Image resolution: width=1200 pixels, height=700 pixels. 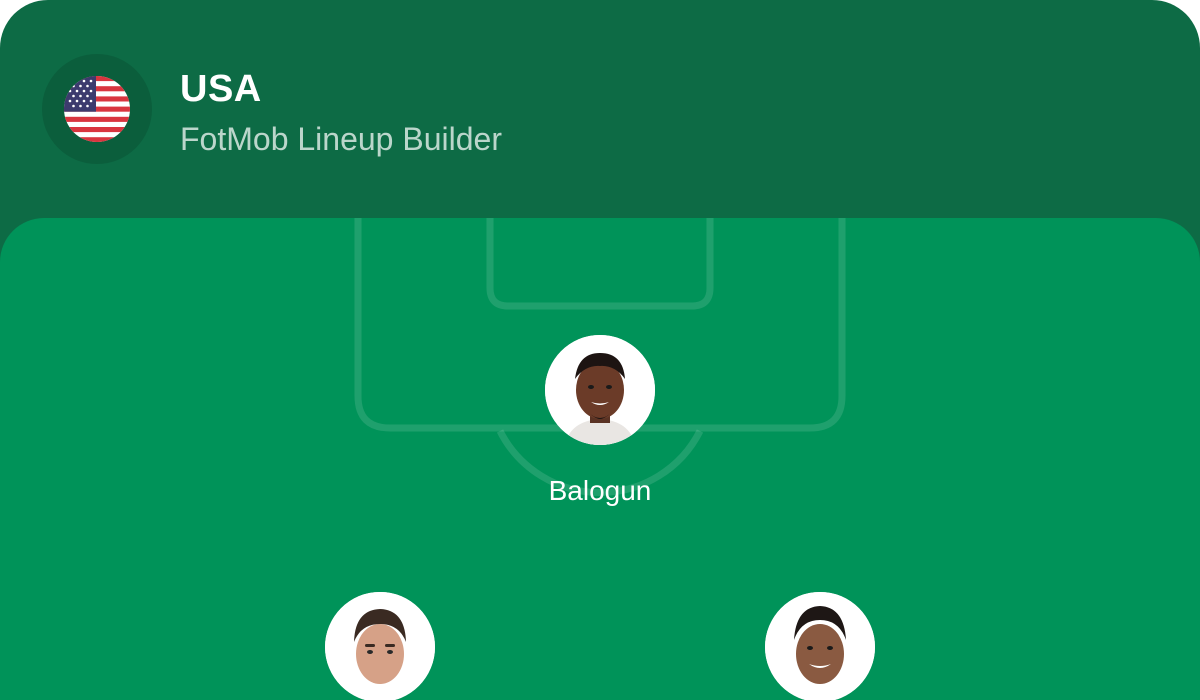 I want to click on flag-badge, so click(x=97, y=109).